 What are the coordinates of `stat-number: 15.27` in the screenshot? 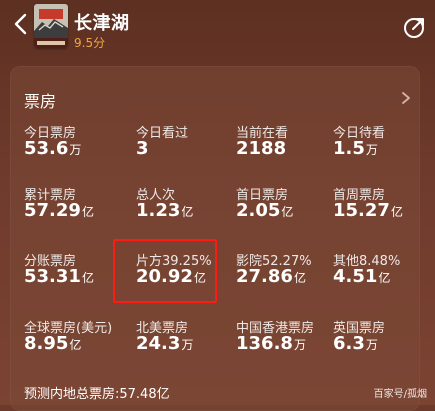 It's located at (361, 210).